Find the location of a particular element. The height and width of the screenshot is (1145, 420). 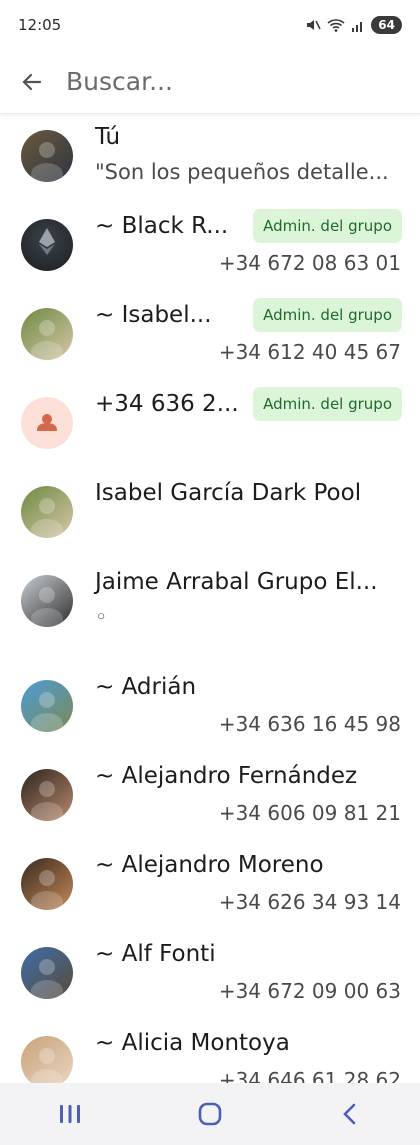

chevron-left-icon is located at coordinates (349, 1114).